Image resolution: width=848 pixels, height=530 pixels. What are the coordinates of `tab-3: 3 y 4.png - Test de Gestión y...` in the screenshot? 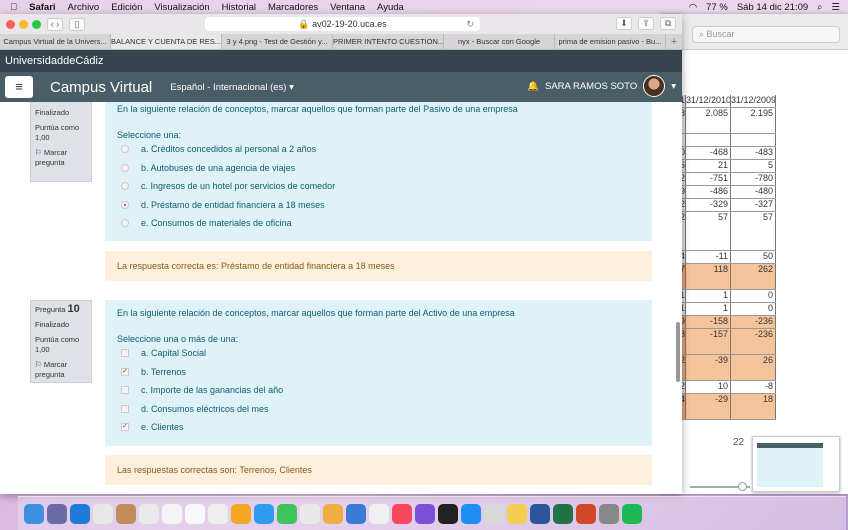 It's located at (277, 41).